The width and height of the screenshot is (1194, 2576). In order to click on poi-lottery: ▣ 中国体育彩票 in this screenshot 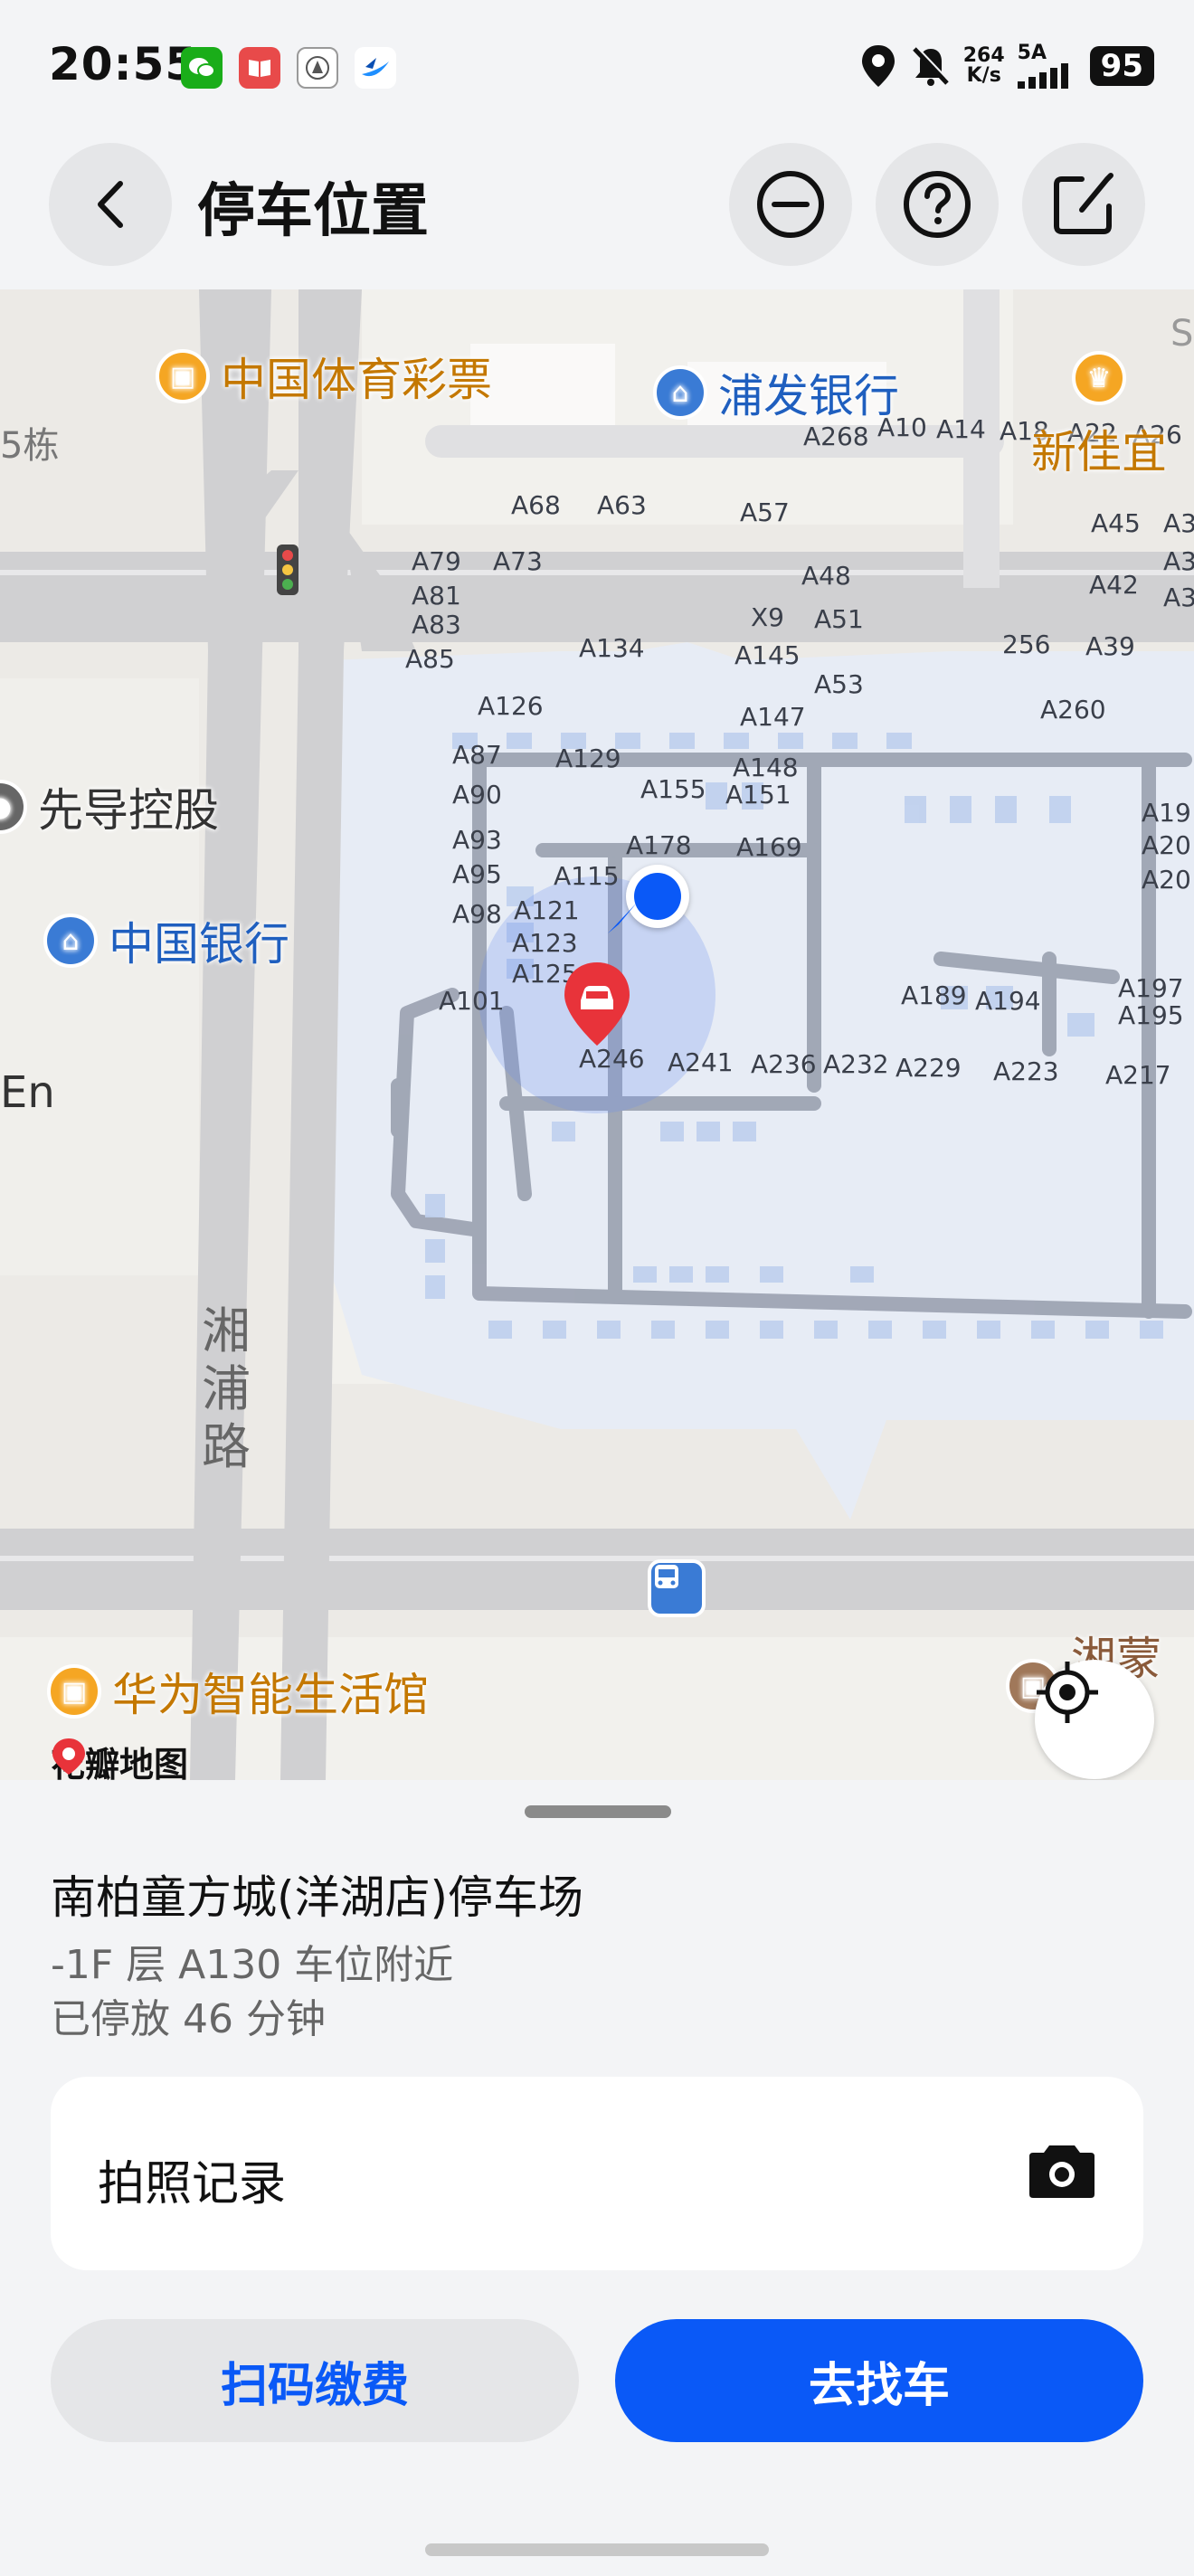, I will do `click(324, 376)`.